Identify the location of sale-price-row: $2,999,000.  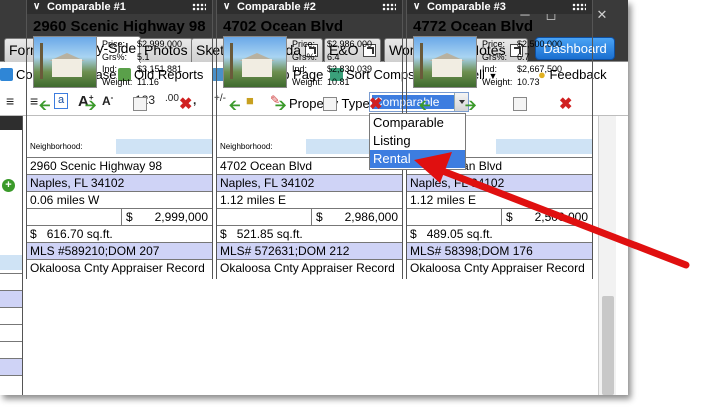
(119, 216).